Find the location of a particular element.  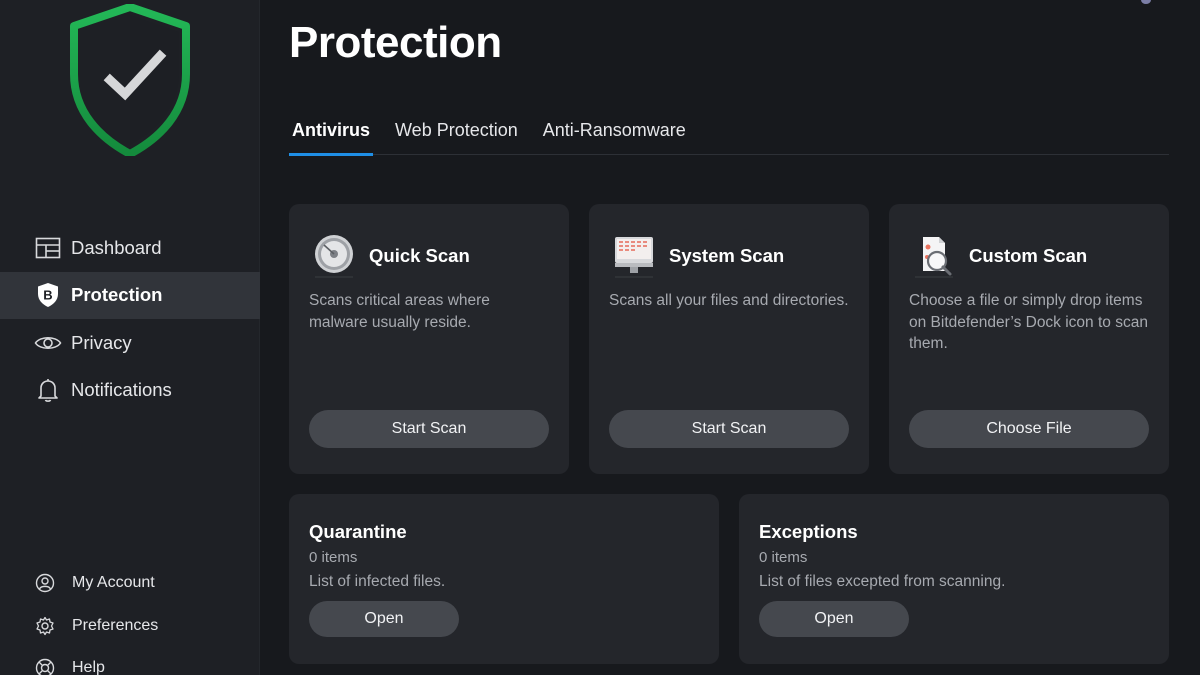

sidebar-item-privacy: Privacy is located at coordinates (130, 343).